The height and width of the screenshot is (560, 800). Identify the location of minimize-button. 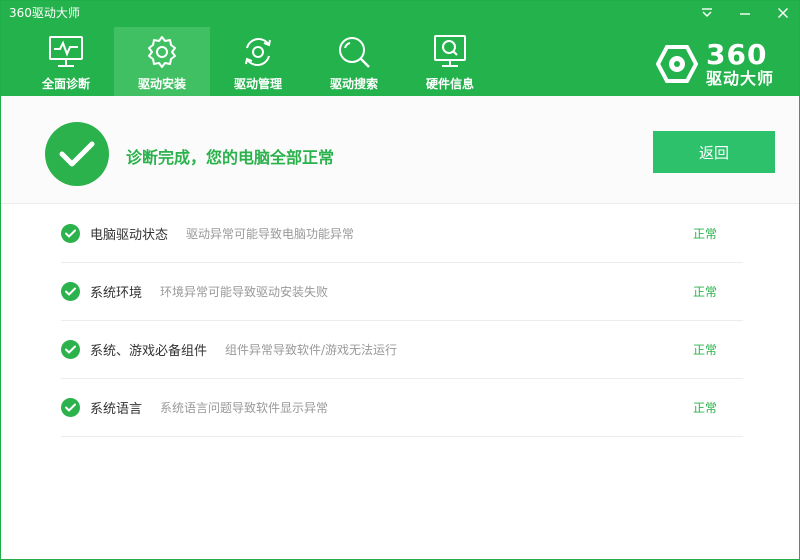
(745, 13).